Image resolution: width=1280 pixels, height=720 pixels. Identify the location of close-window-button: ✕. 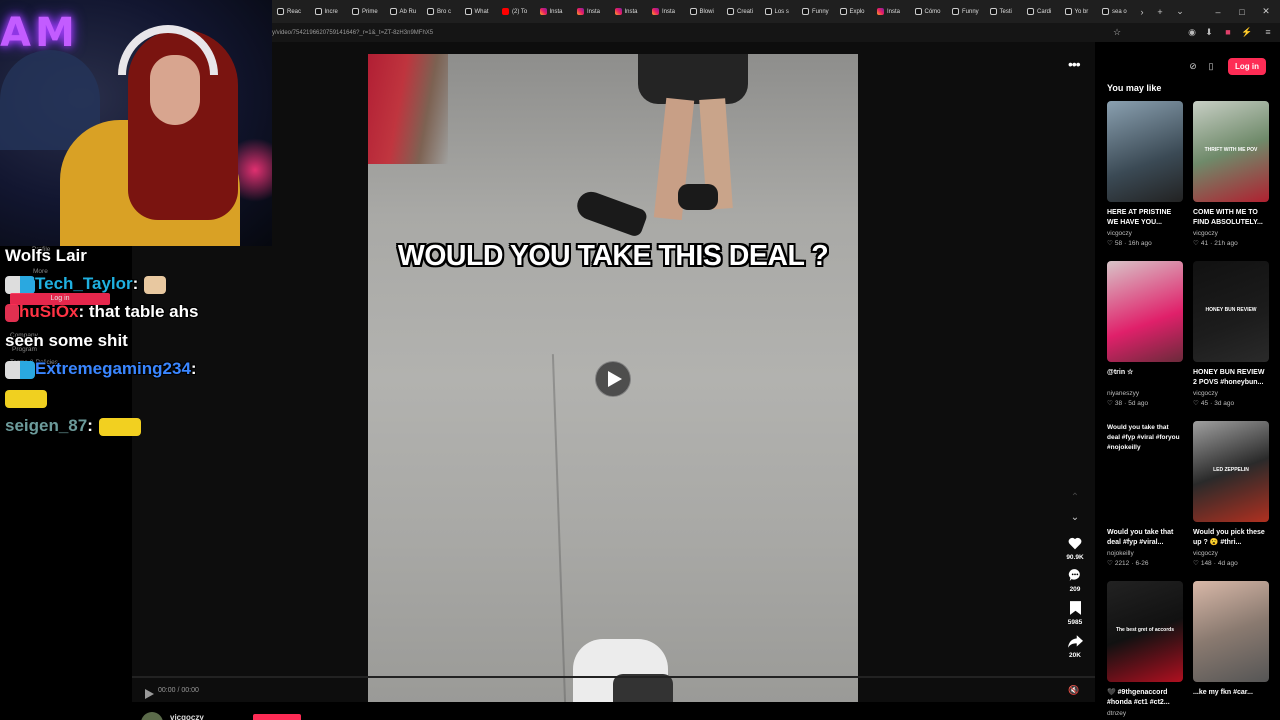
(1266, 11).